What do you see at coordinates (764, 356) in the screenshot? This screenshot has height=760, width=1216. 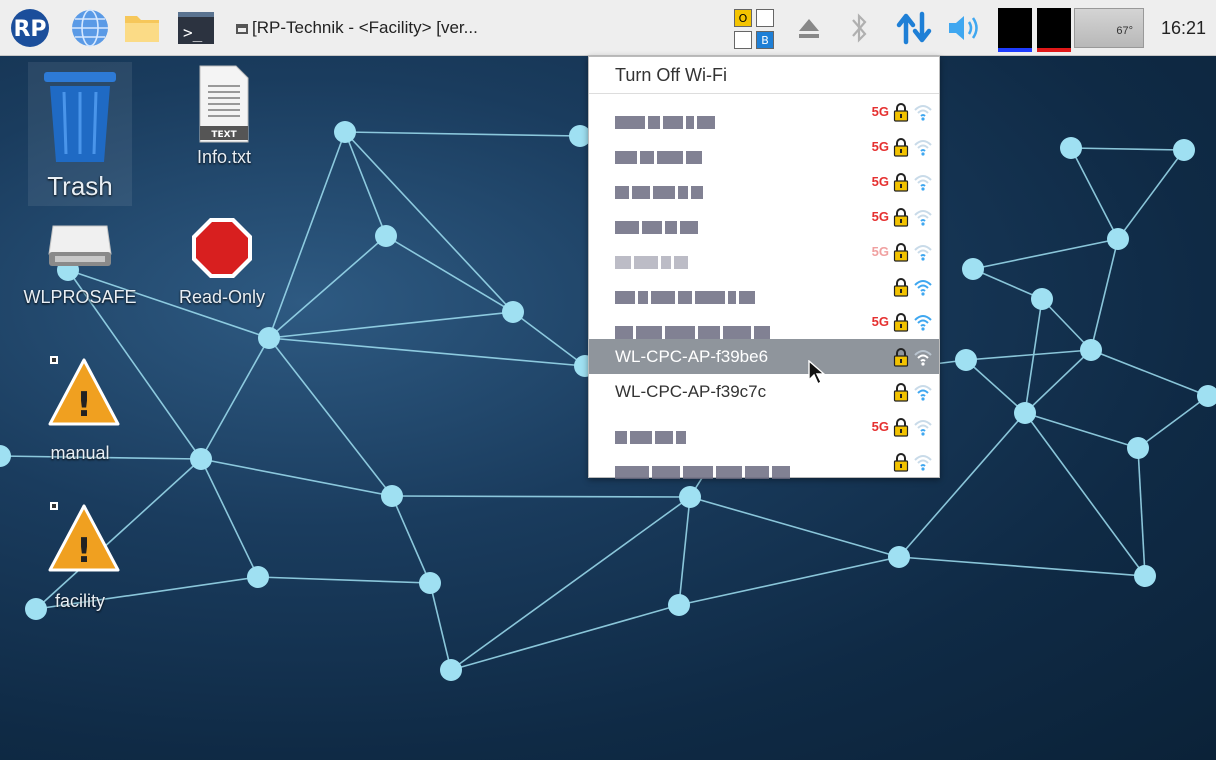 I see `network-item: WL-CPC-AP-f39be6` at bounding box center [764, 356].